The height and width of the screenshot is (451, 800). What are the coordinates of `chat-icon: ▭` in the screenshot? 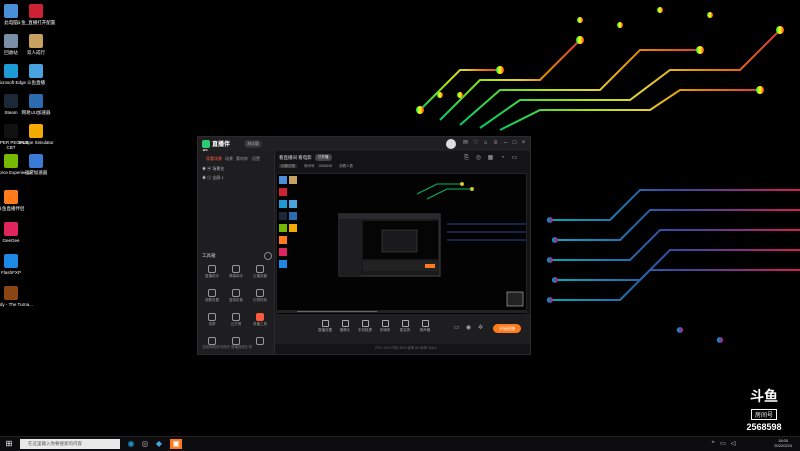 It's located at (514, 158).